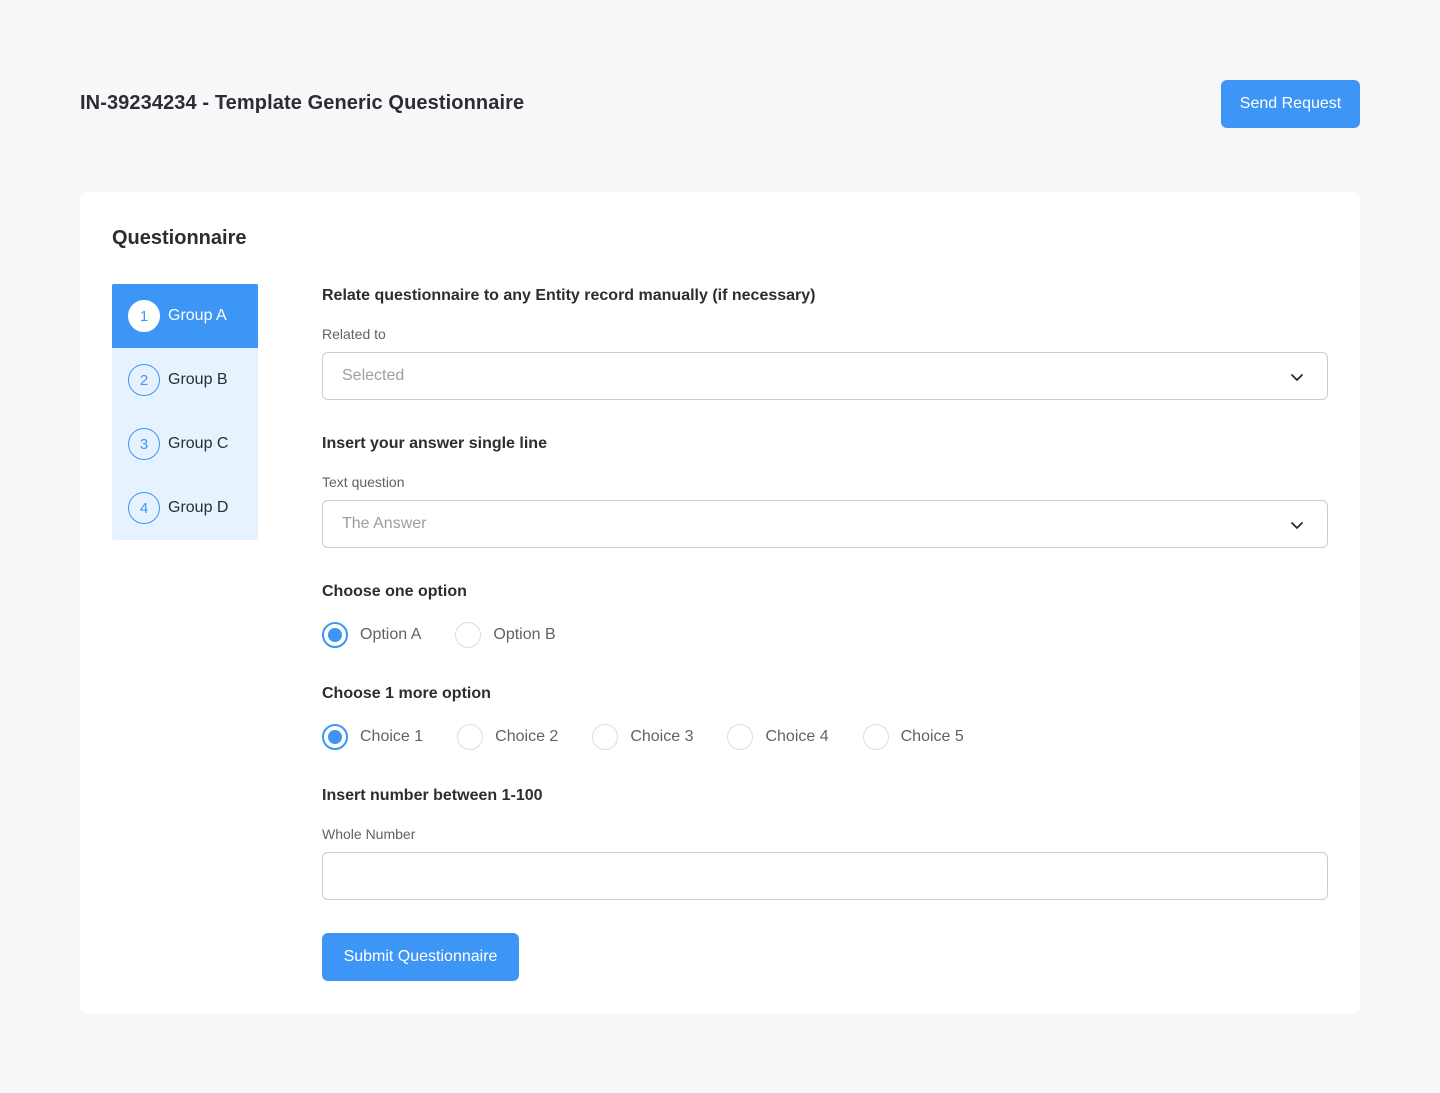 Image resolution: width=1440 pixels, height=1093 pixels. What do you see at coordinates (198, 507) in the screenshot?
I see `step-label: Group D` at bounding box center [198, 507].